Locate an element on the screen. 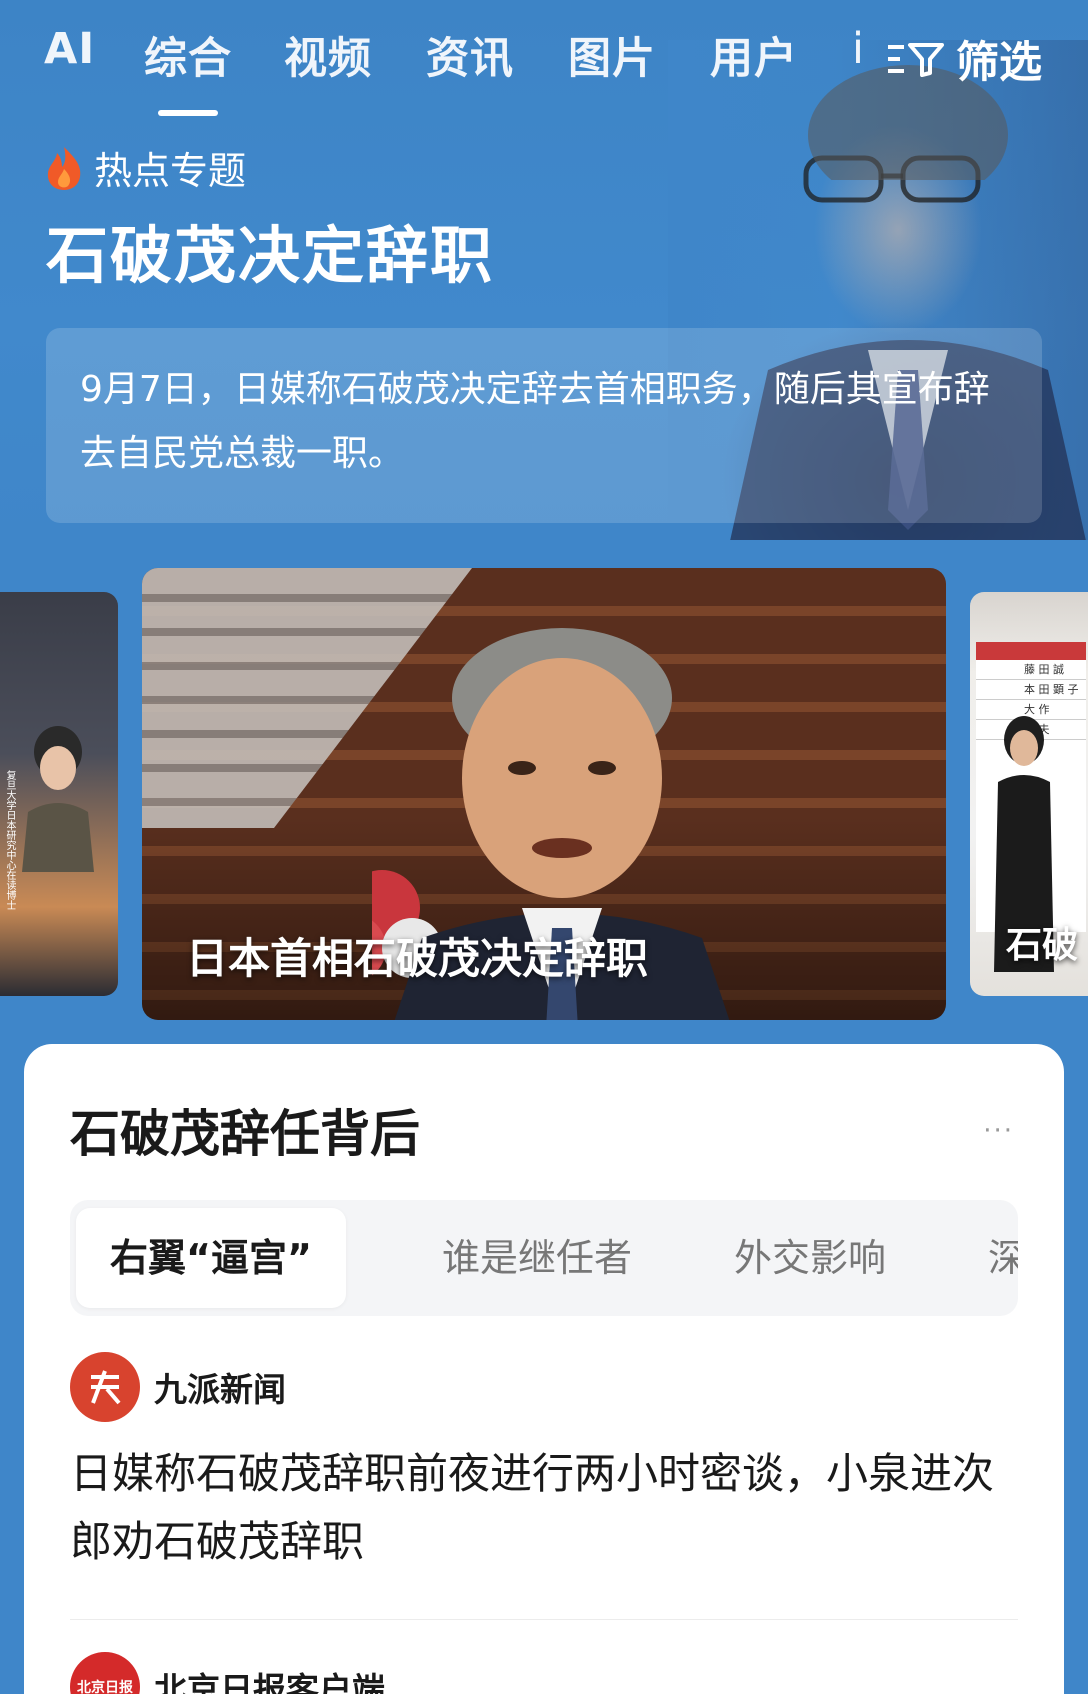  source-name: 九派新闻 is located at coordinates (220, 1389).